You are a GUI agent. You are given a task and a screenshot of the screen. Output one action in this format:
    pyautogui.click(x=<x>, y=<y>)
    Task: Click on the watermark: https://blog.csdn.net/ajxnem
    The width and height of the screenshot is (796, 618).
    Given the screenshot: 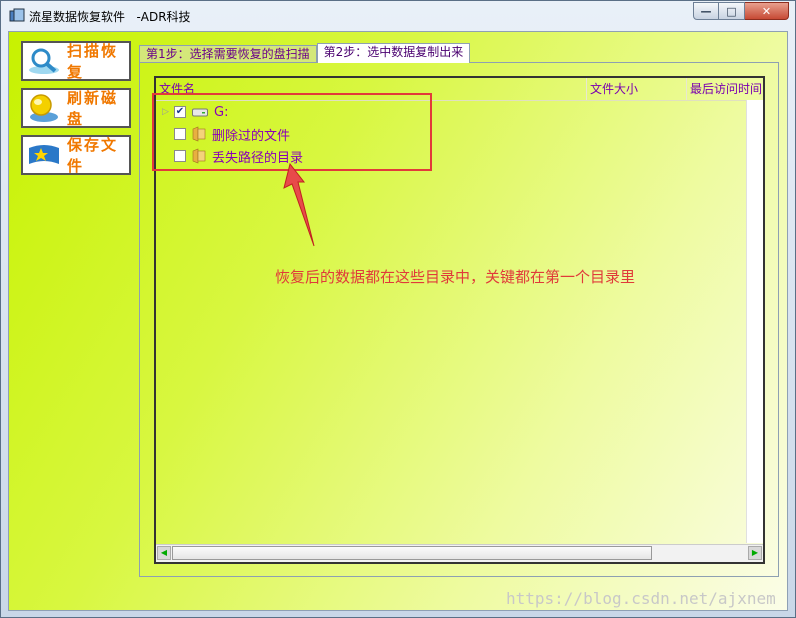 What is the action you would take?
    pyautogui.click(x=641, y=598)
    